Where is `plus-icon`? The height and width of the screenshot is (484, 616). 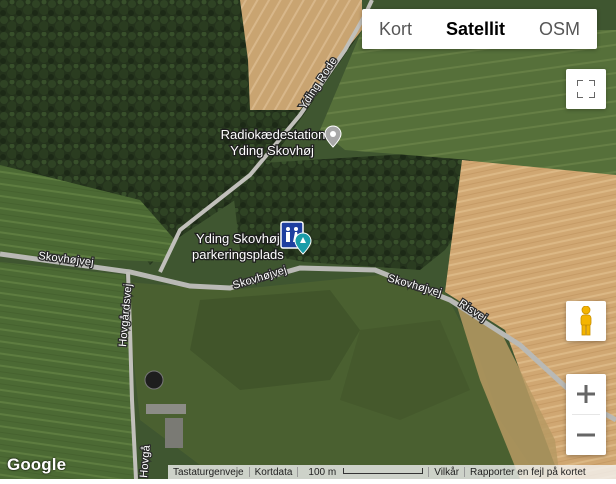 plus-icon is located at coordinates (586, 394).